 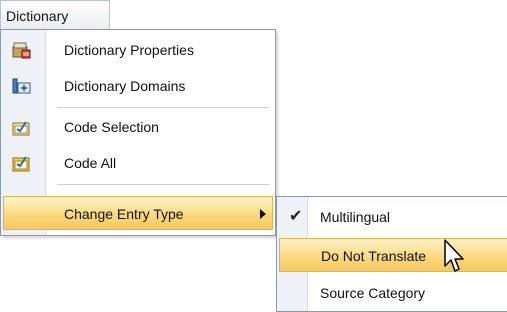 What do you see at coordinates (263, 214) in the screenshot?
I see `submenu-arrow-icon` at bounding box center [263, 214].